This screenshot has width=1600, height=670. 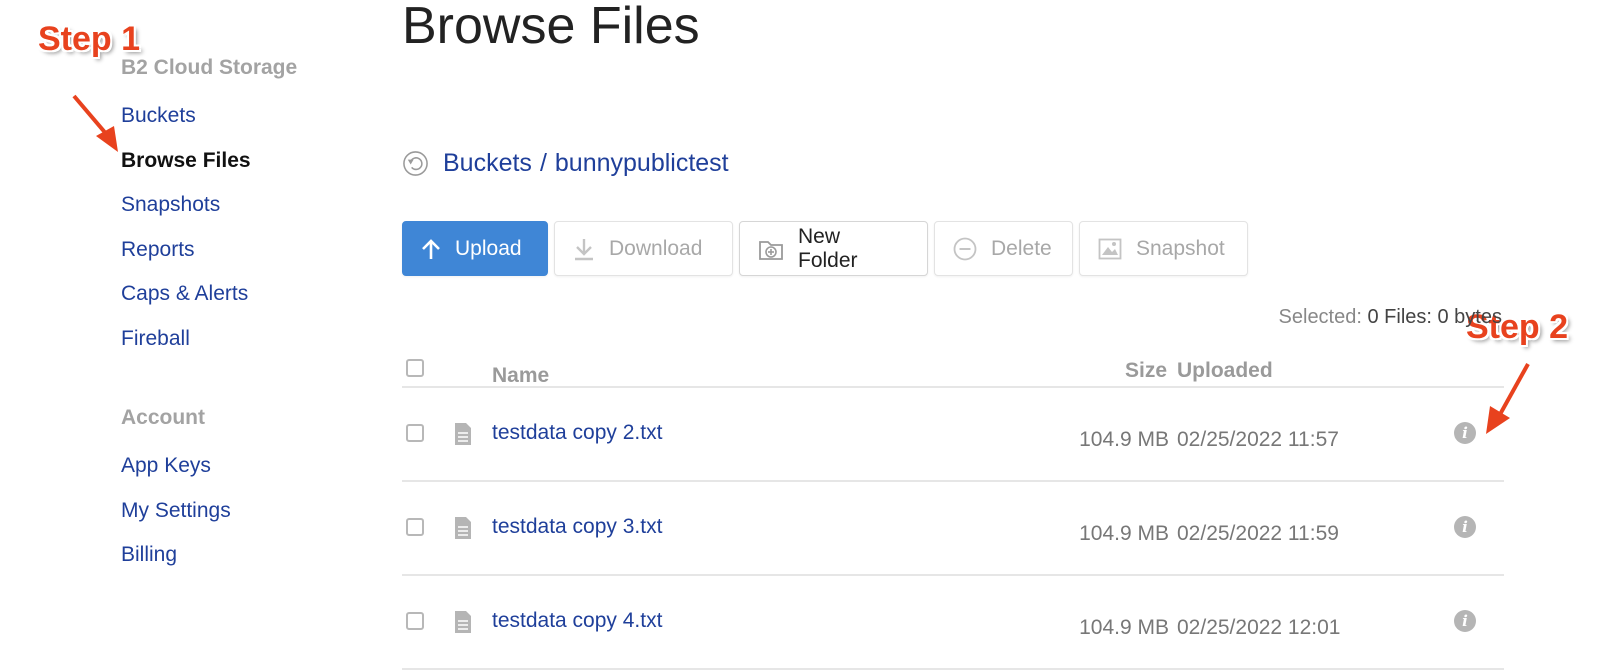 What do you see at coordinates (95, 123) in the screenshot?
I see `step1-arrow-icon` at bounding box center [95, 123].